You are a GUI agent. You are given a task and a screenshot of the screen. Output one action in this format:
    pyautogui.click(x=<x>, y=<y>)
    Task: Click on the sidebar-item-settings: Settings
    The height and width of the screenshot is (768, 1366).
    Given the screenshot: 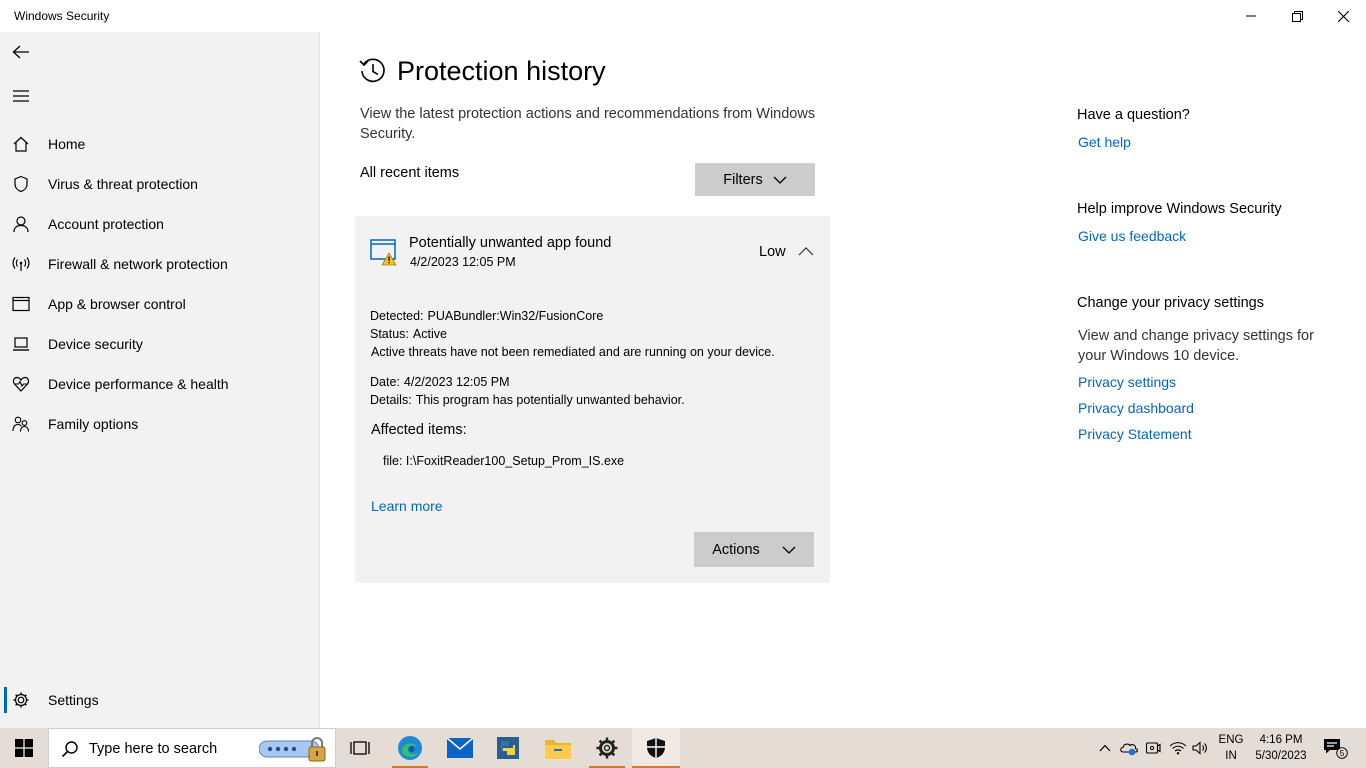 What is the action you would take?
    pyautogui.click(x=160, y=700)
    